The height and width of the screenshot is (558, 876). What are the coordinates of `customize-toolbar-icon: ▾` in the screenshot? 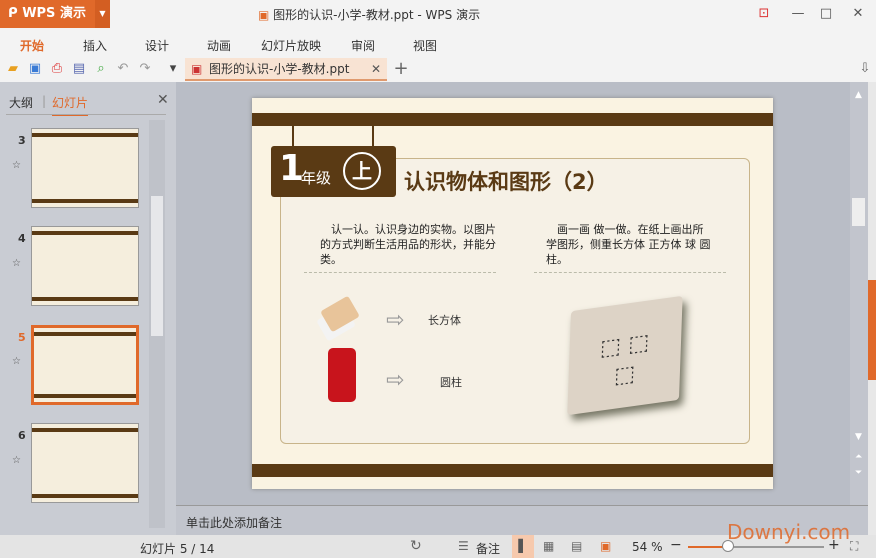 It's located at (173, 69).